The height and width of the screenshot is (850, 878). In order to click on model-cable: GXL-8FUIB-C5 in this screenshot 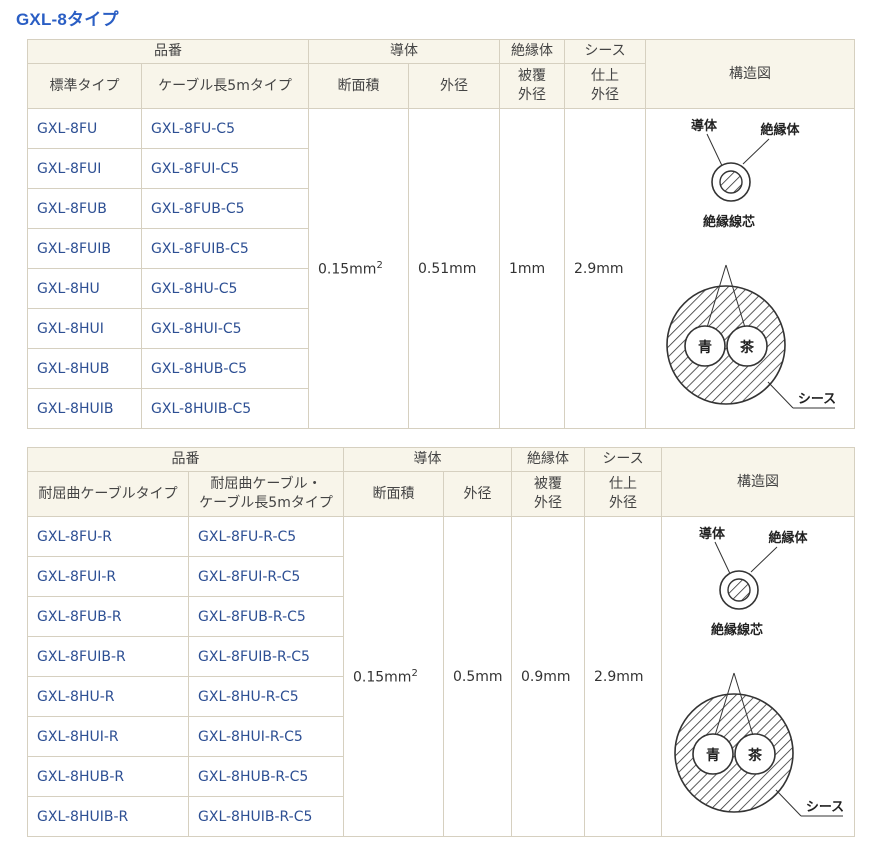, I will do `click(225, 248)`.